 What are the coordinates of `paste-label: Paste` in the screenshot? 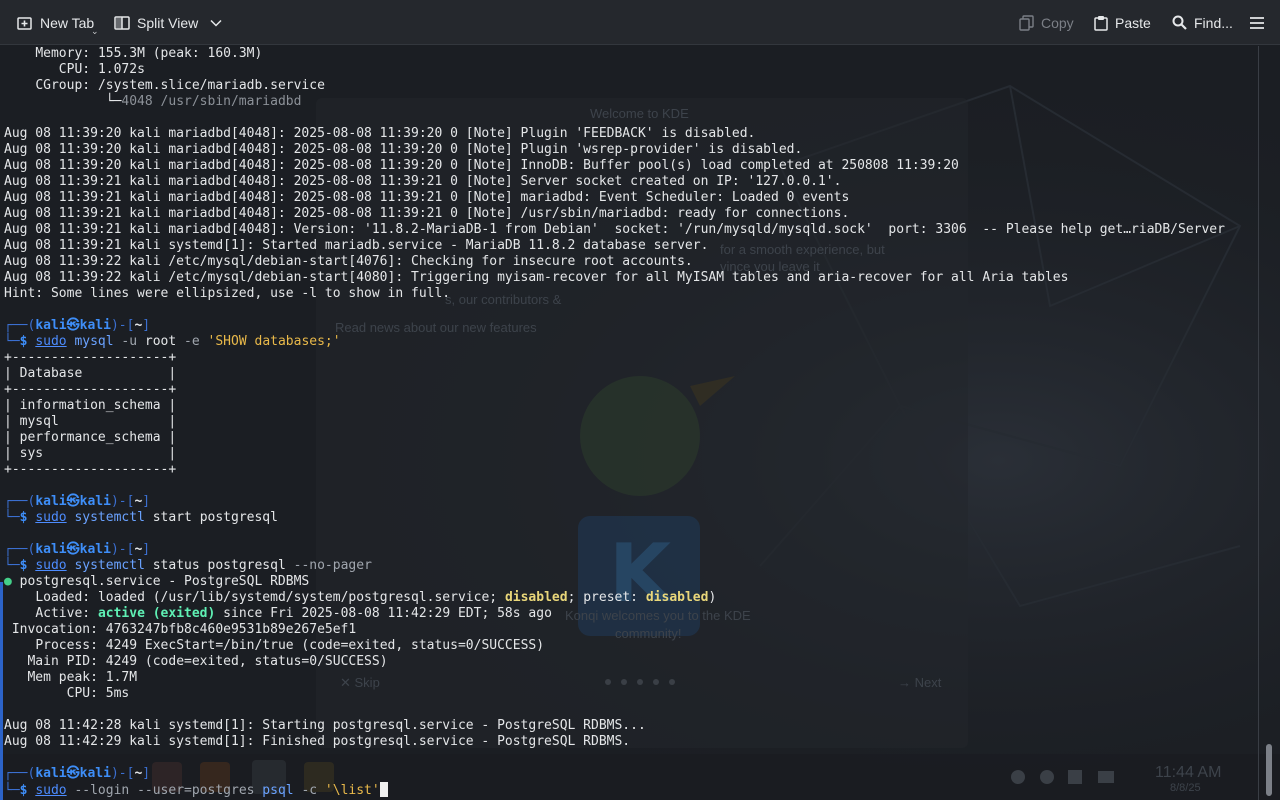 It's located at (1133, 22).